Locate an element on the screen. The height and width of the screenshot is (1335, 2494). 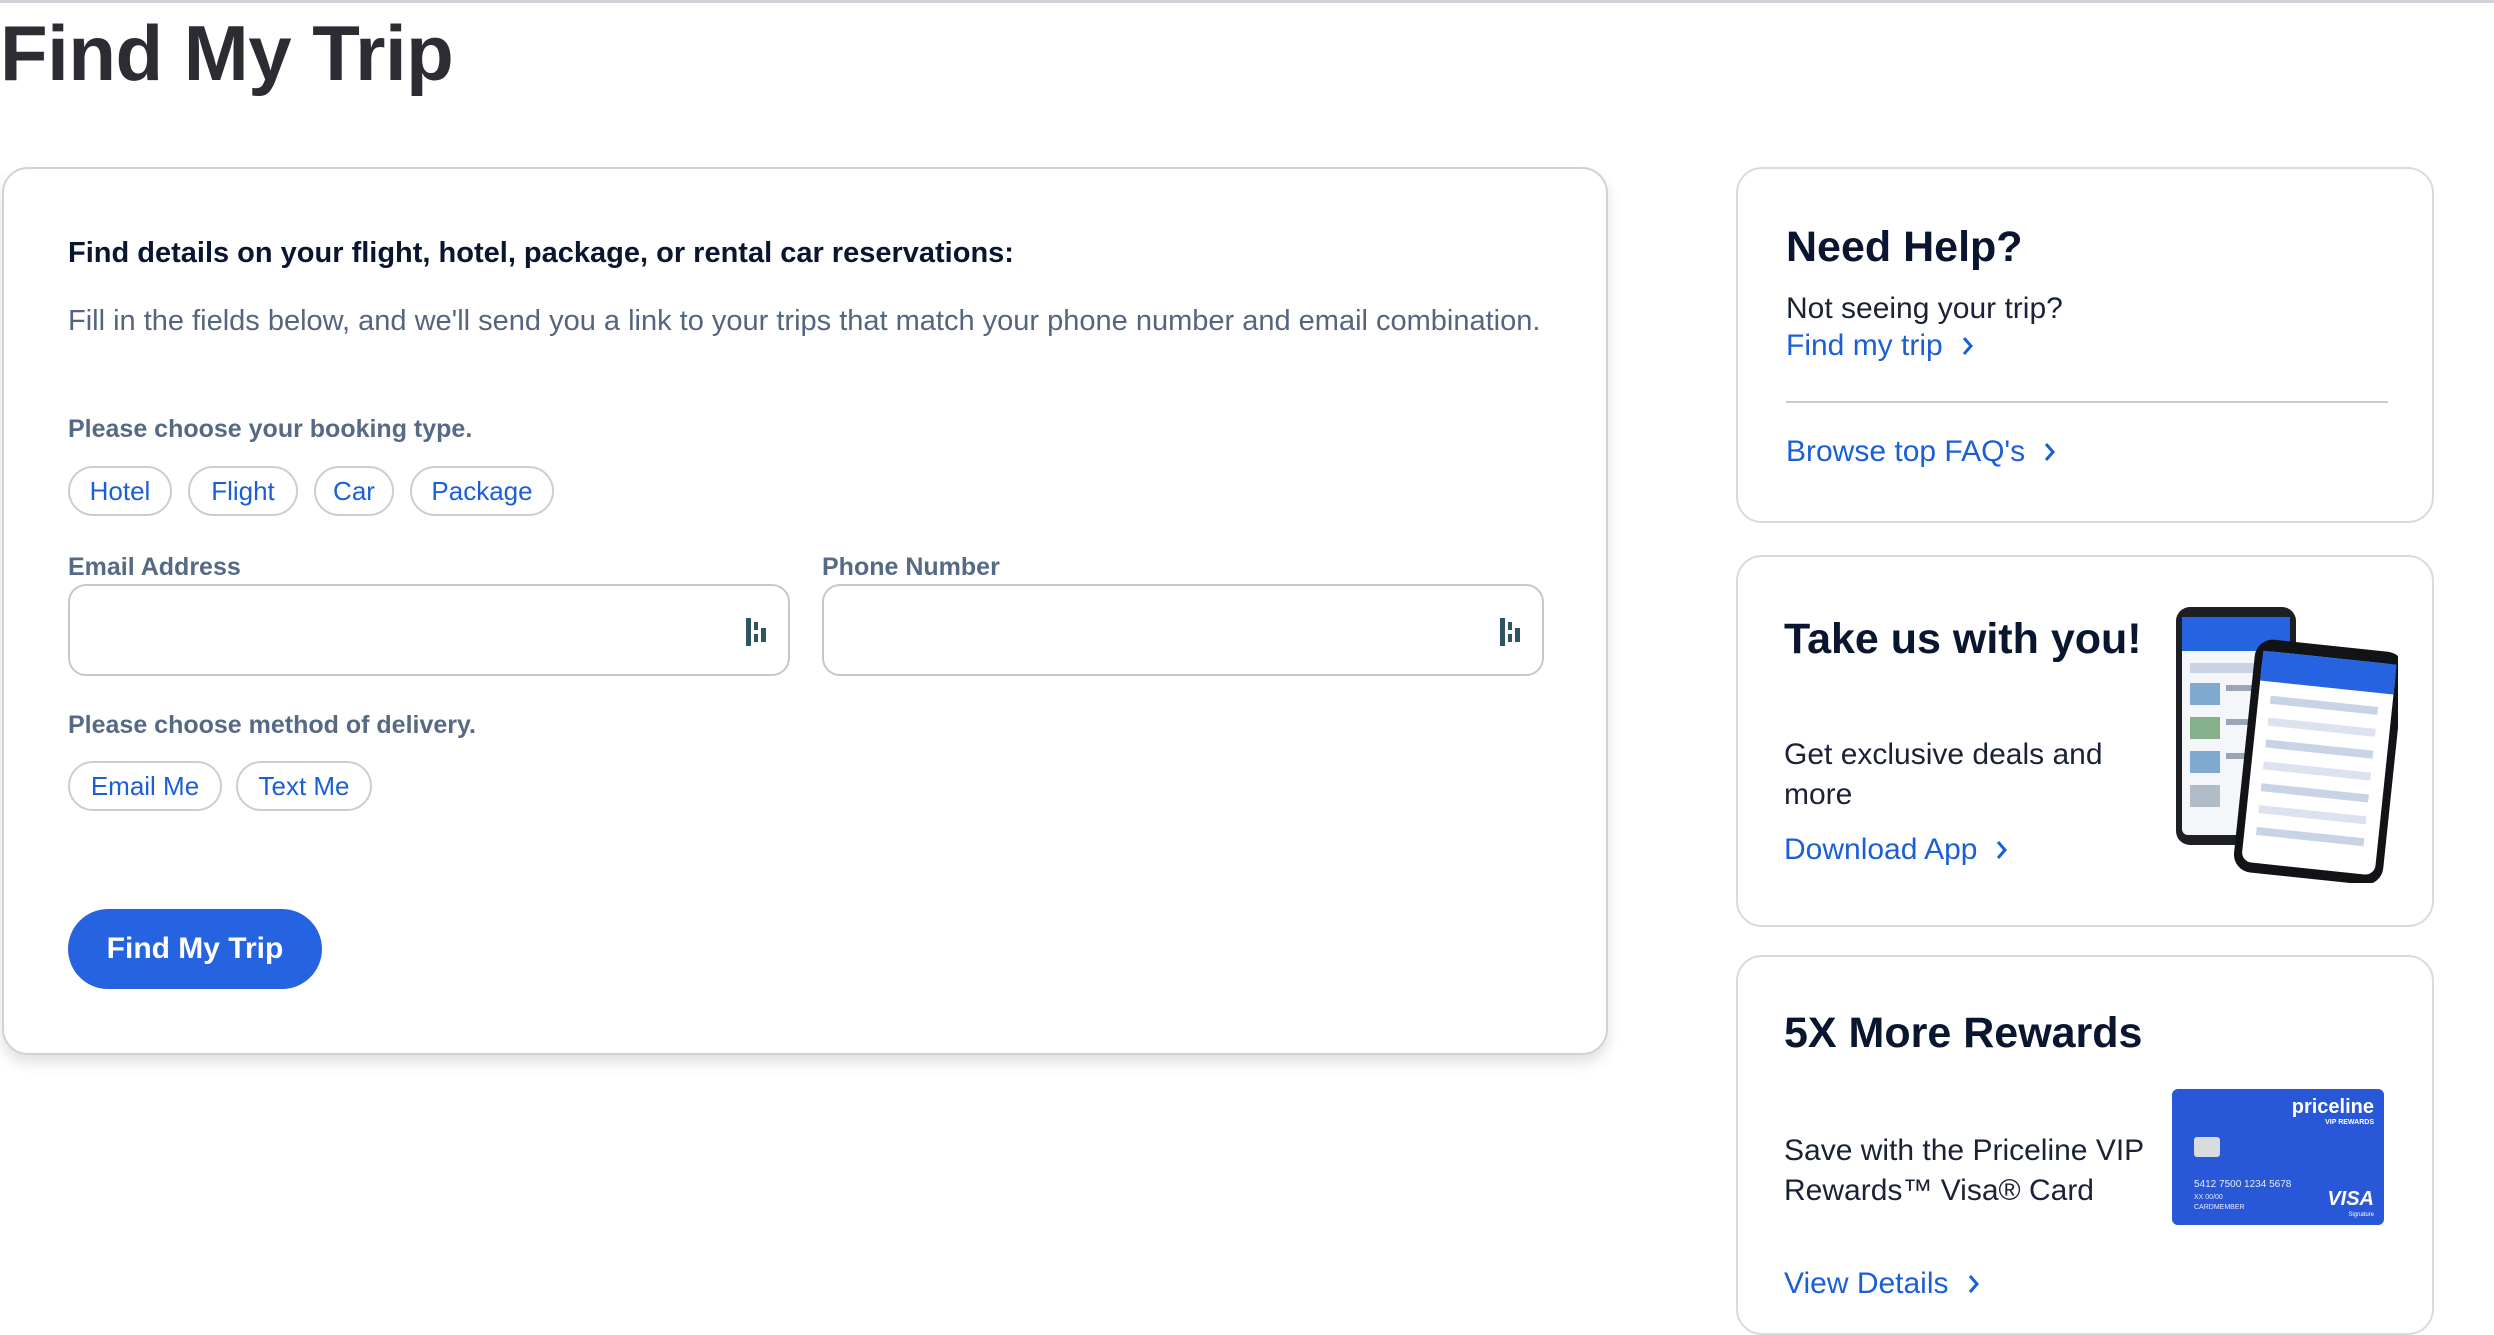
need-help-title: Need Help? is located at coordinates (1904, 247).